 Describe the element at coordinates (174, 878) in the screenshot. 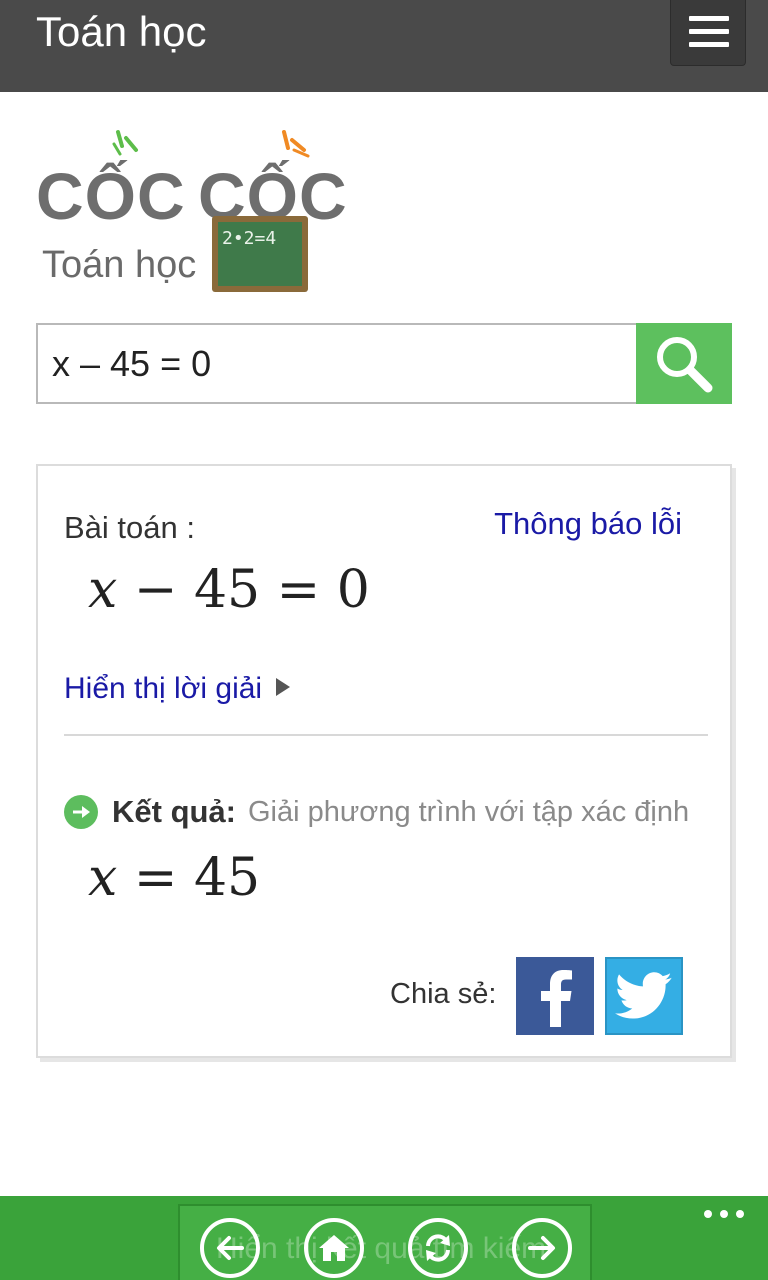

I see `result-expression: x = 45` at that location.